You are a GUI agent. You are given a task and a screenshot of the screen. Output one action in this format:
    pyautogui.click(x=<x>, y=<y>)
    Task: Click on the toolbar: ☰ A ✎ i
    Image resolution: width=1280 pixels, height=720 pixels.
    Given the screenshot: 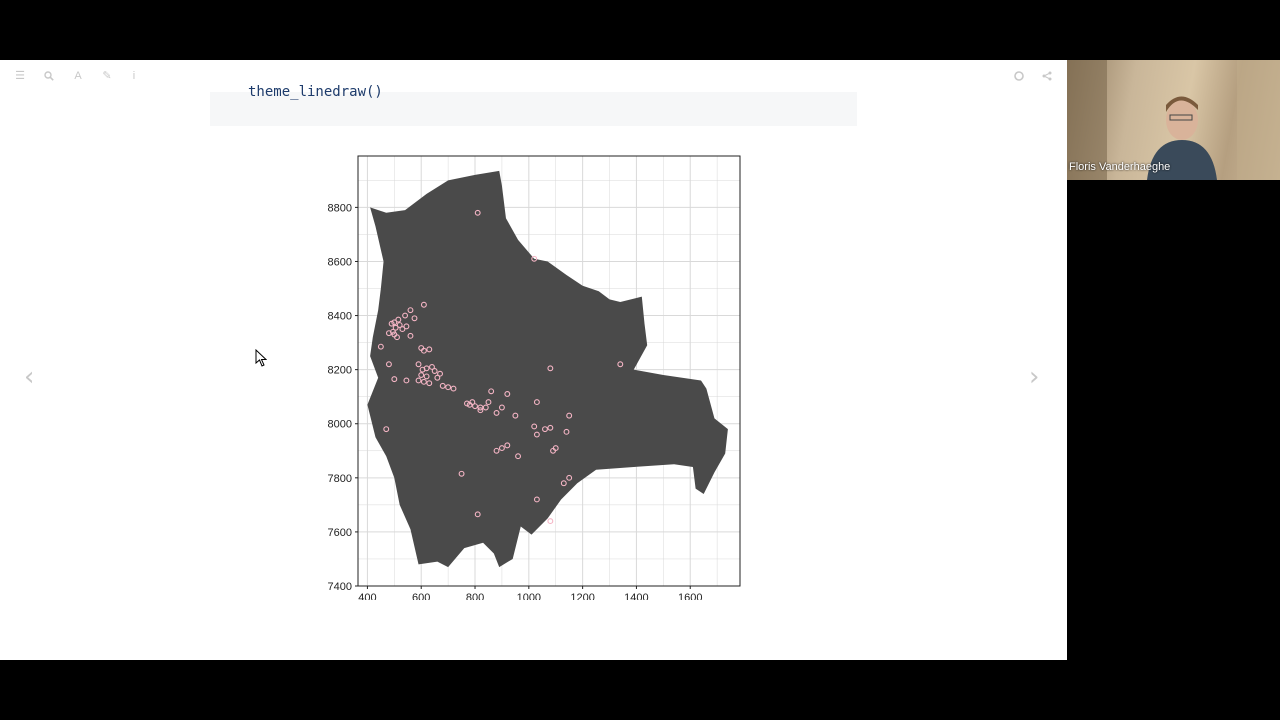 What is the action you would take?
    pyautogui.click(x=533, y=76)
    